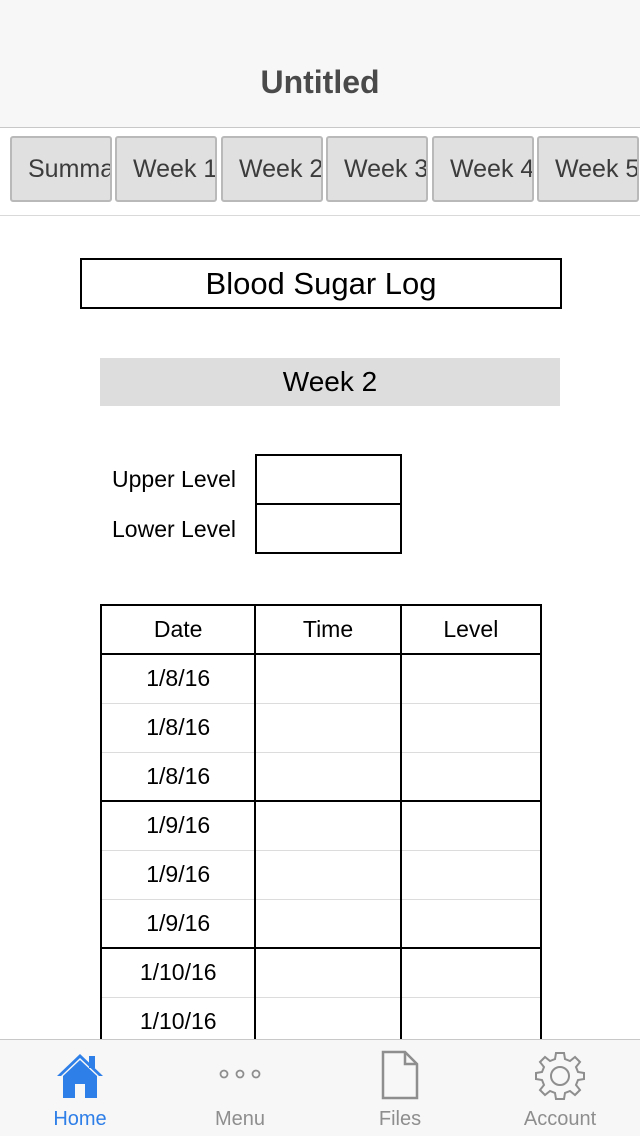 Image resolution: width=640 pixels, height=1136 pixels. Describe the element at coordinates (330, 382) in the screenshot. I see `week-heading: Week 2` at that location.